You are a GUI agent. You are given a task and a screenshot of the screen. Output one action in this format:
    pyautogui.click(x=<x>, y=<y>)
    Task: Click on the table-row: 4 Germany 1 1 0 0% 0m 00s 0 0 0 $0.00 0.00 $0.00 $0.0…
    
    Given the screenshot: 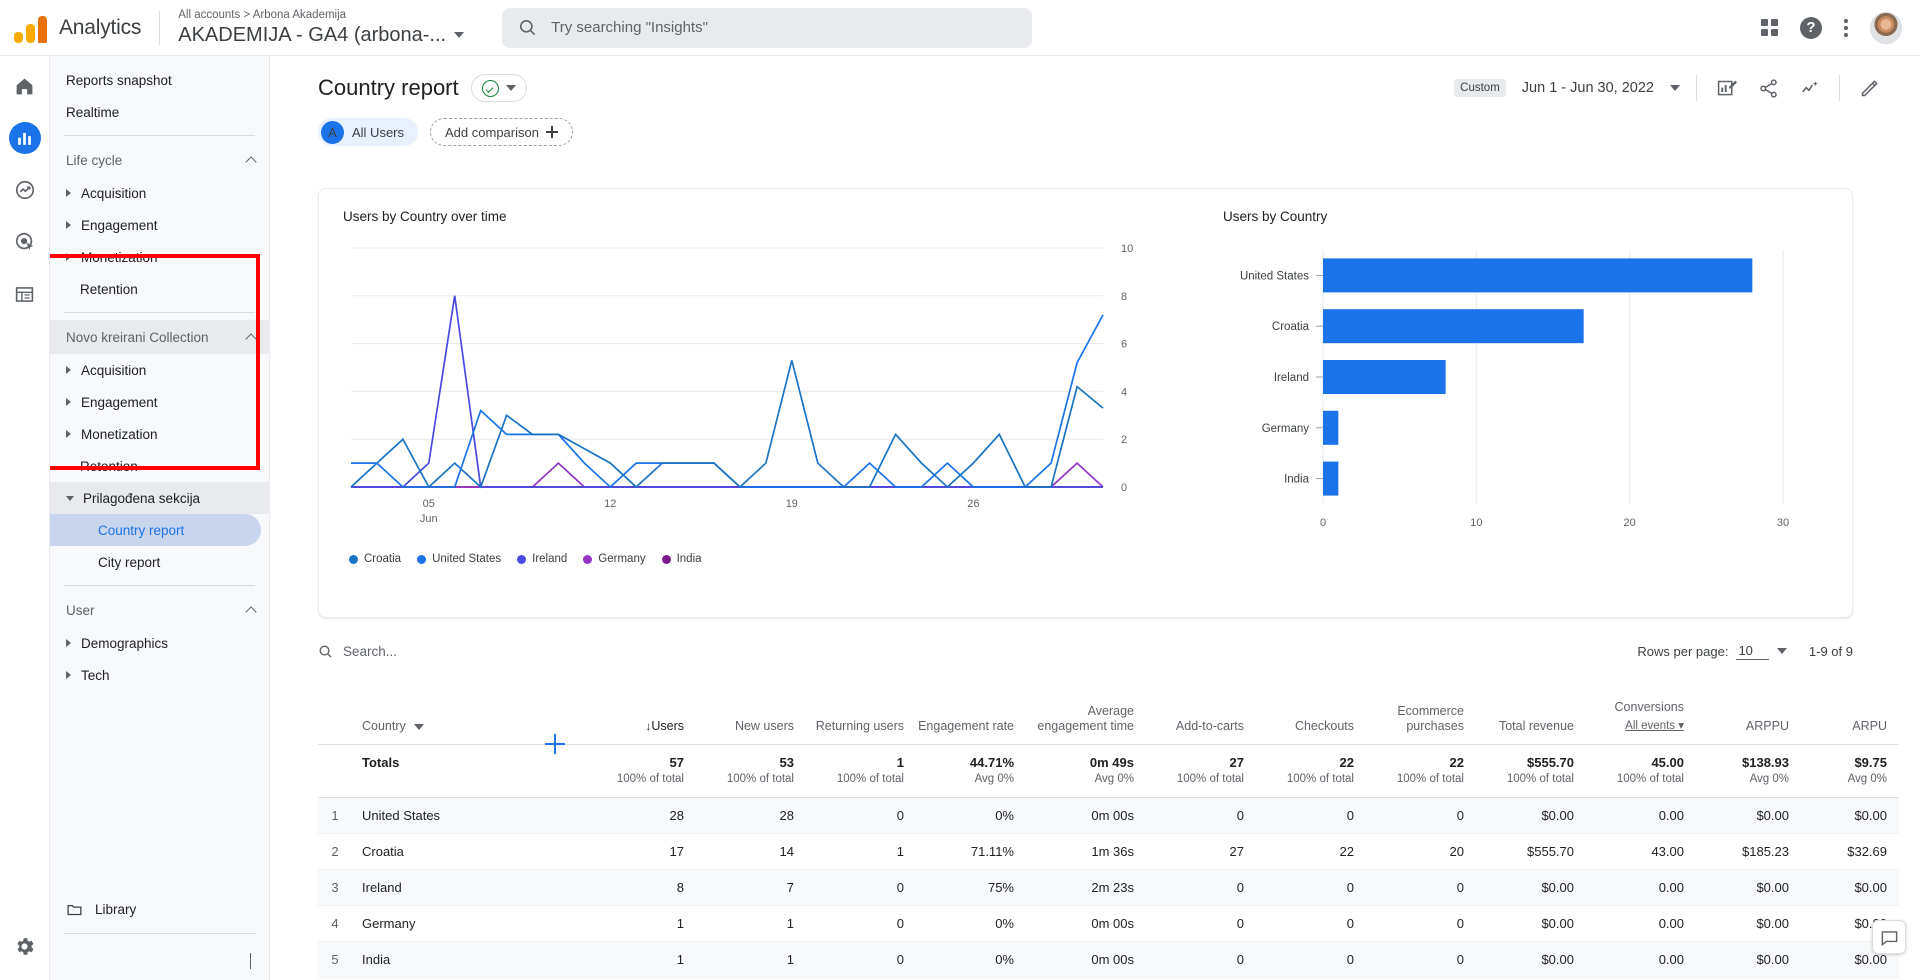 What is the action you would take?
    pyautogui.click(x=1108, y=923)
    